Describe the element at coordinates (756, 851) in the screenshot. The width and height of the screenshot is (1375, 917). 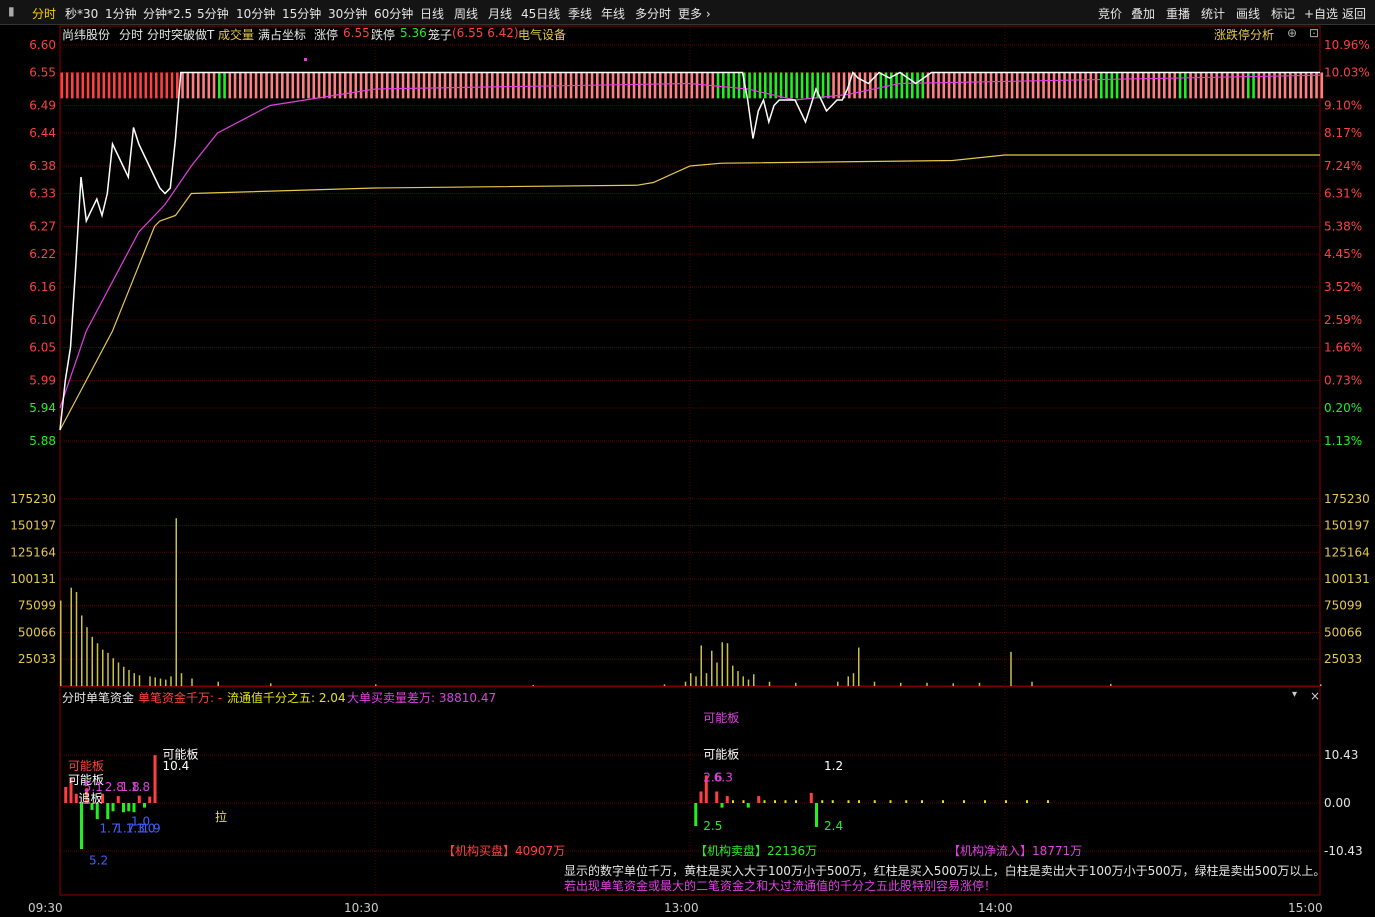
I see `inst-sell: 【机构卖盘】22136万` at that location.